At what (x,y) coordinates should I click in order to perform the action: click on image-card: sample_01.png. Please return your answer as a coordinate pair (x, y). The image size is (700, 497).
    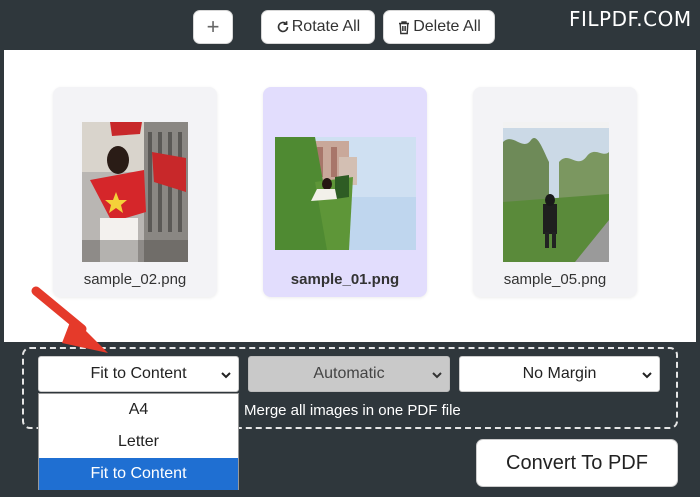
    Looking at the image, I should click on (345, 192).